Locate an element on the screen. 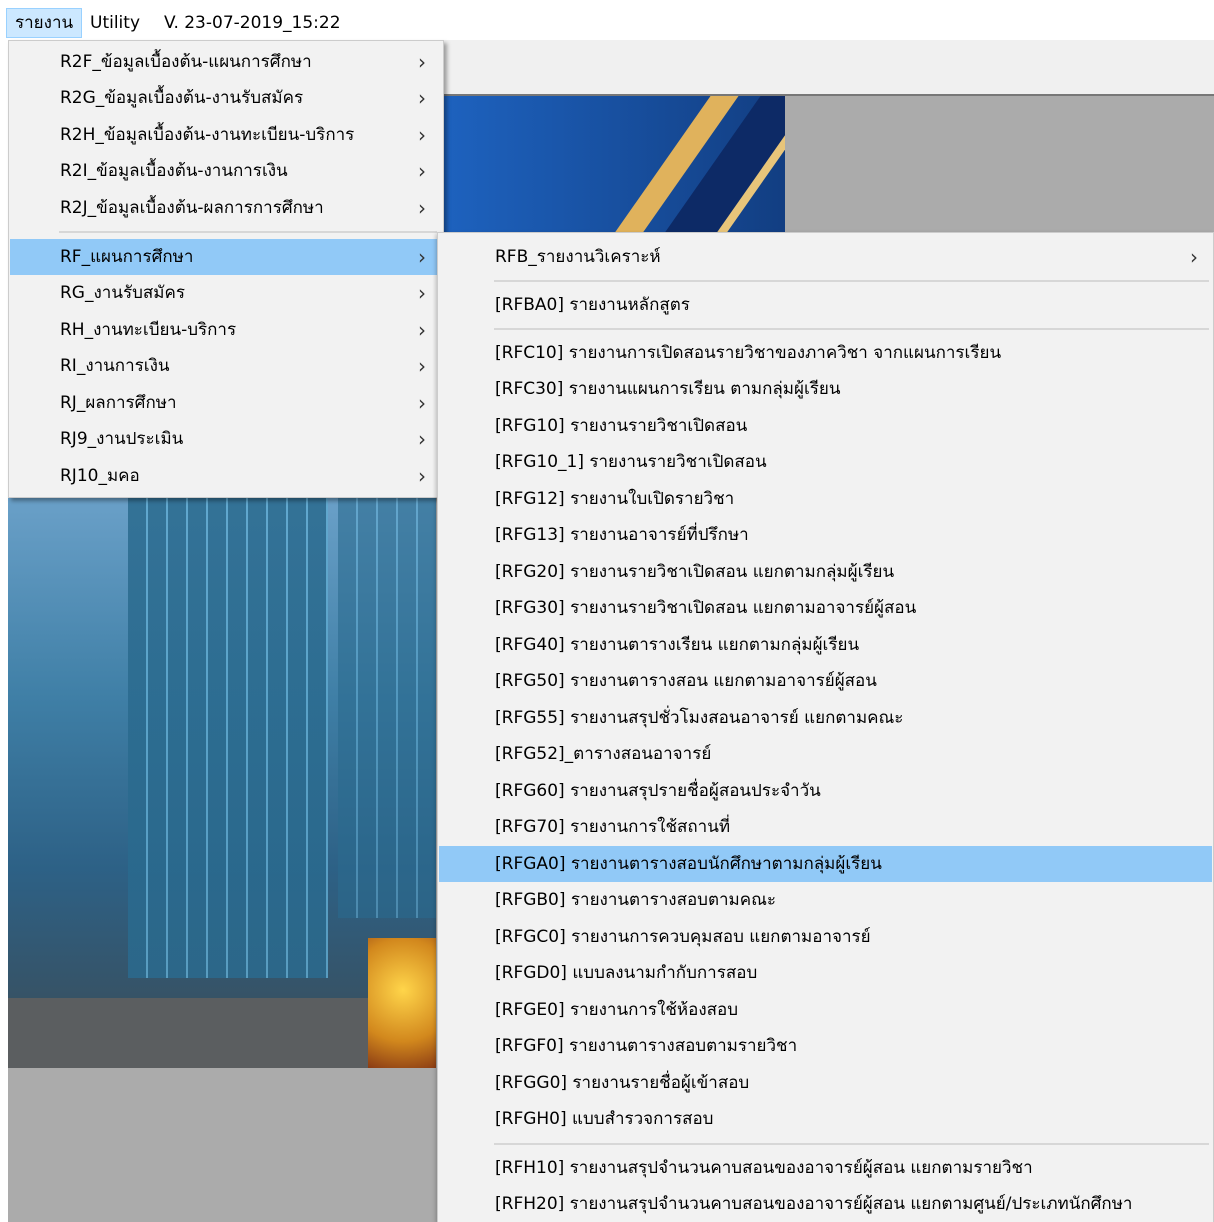 This screenshot has width=1214, height=1222. submenu-item-rfg10: [RFG10] รายงานรายวิชาเปิดสอน is located at coordinates (825, 426).